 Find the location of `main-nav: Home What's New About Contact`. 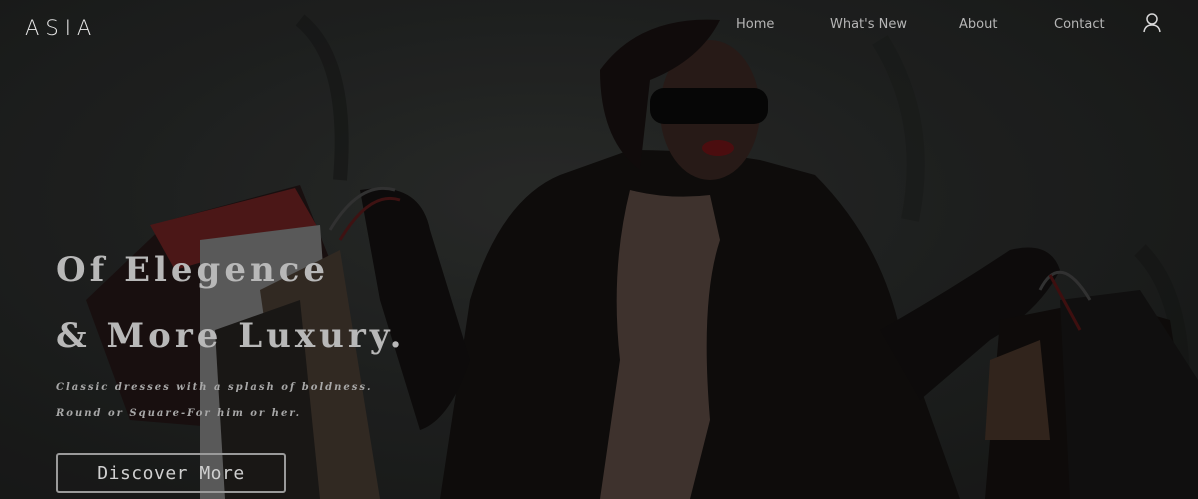

main-nav: Home What's New About Contact is located at coordinates (599, 27).